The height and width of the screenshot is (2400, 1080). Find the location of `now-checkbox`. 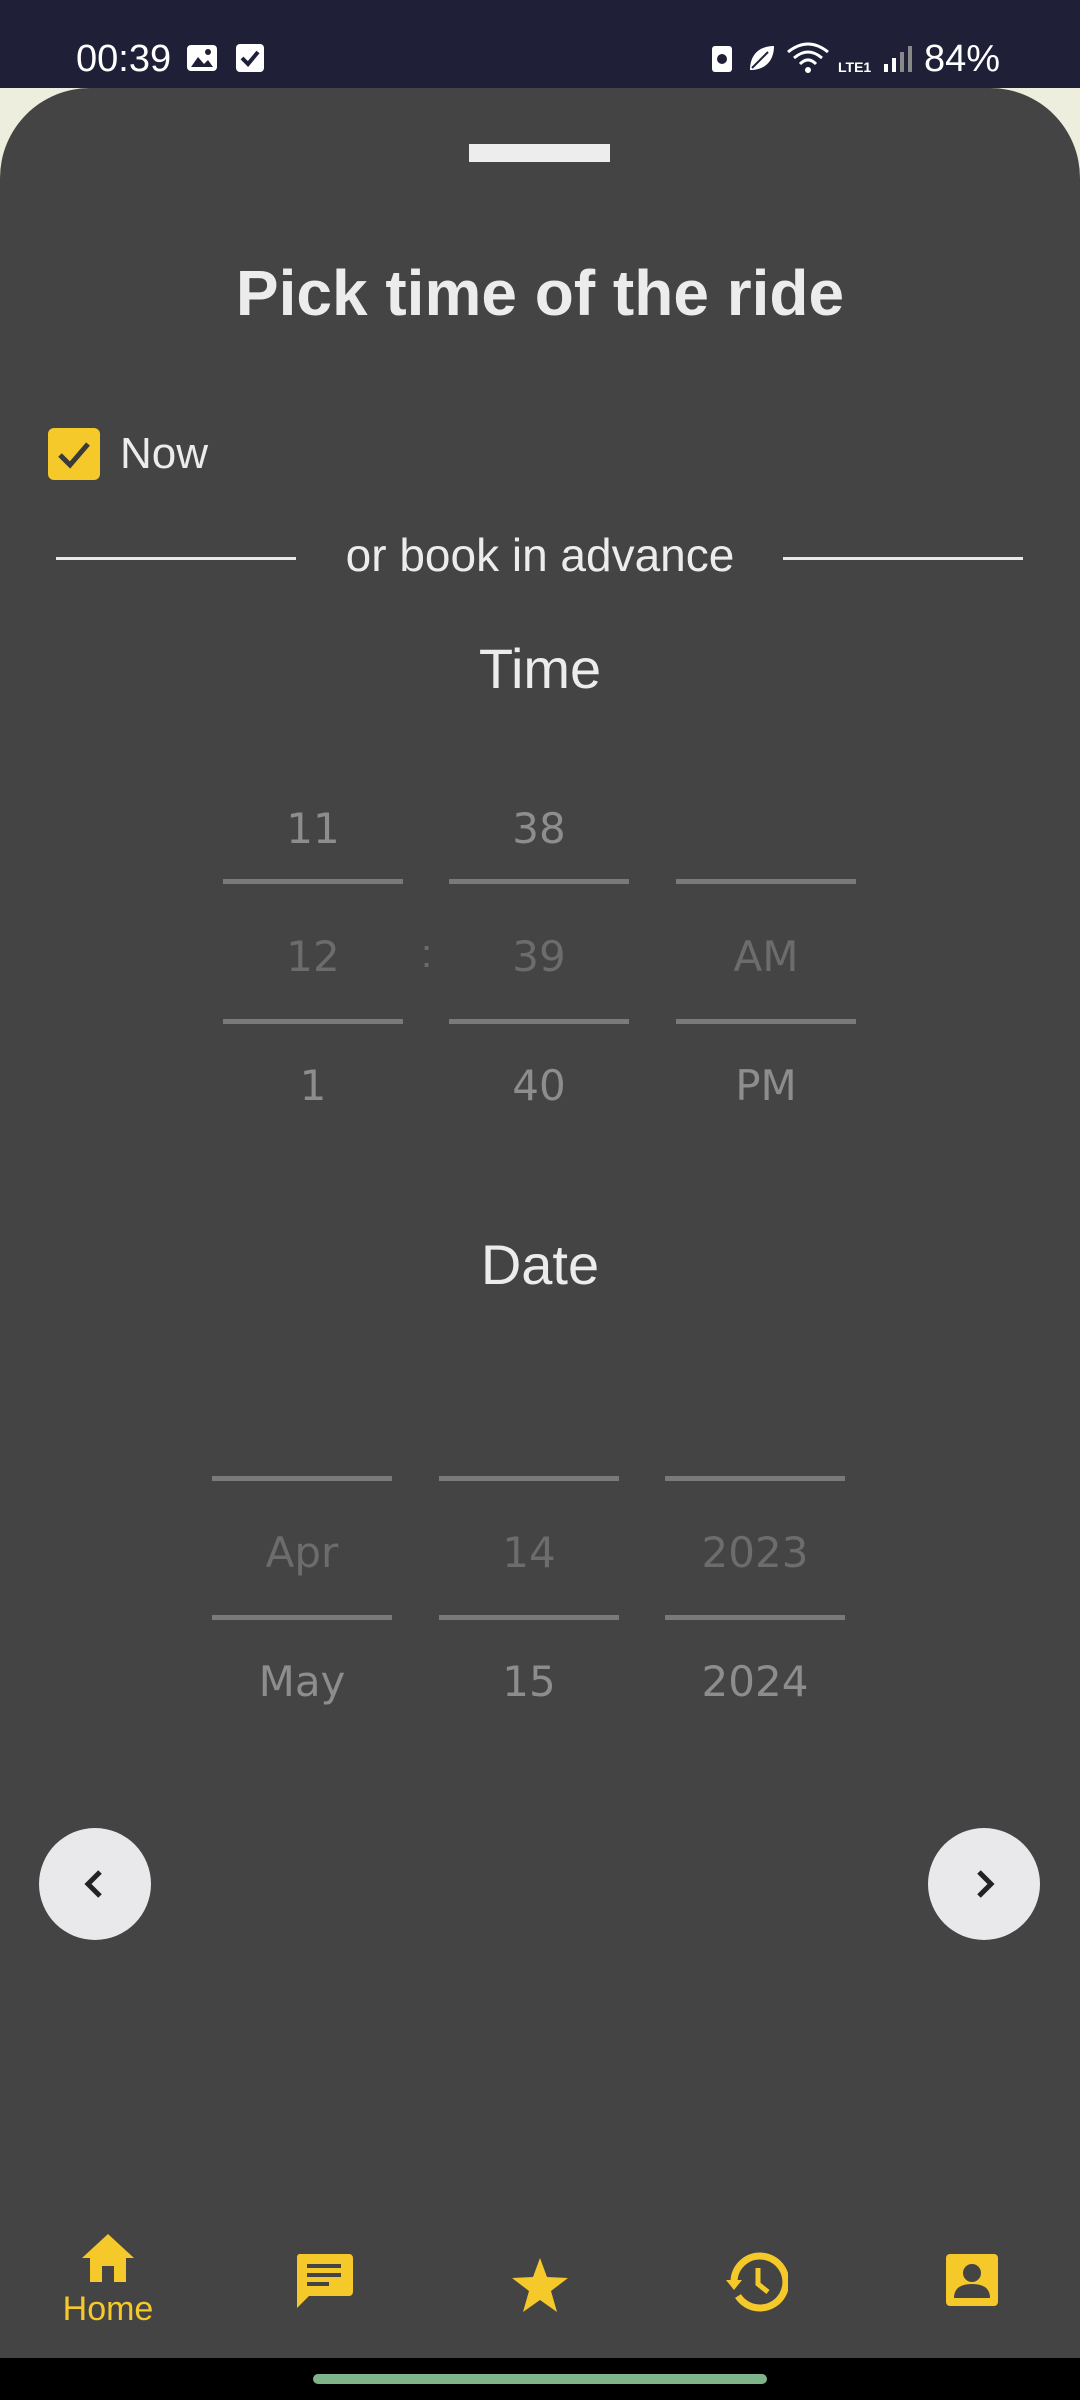

now-checkbox is located at coordinates (74, 454).